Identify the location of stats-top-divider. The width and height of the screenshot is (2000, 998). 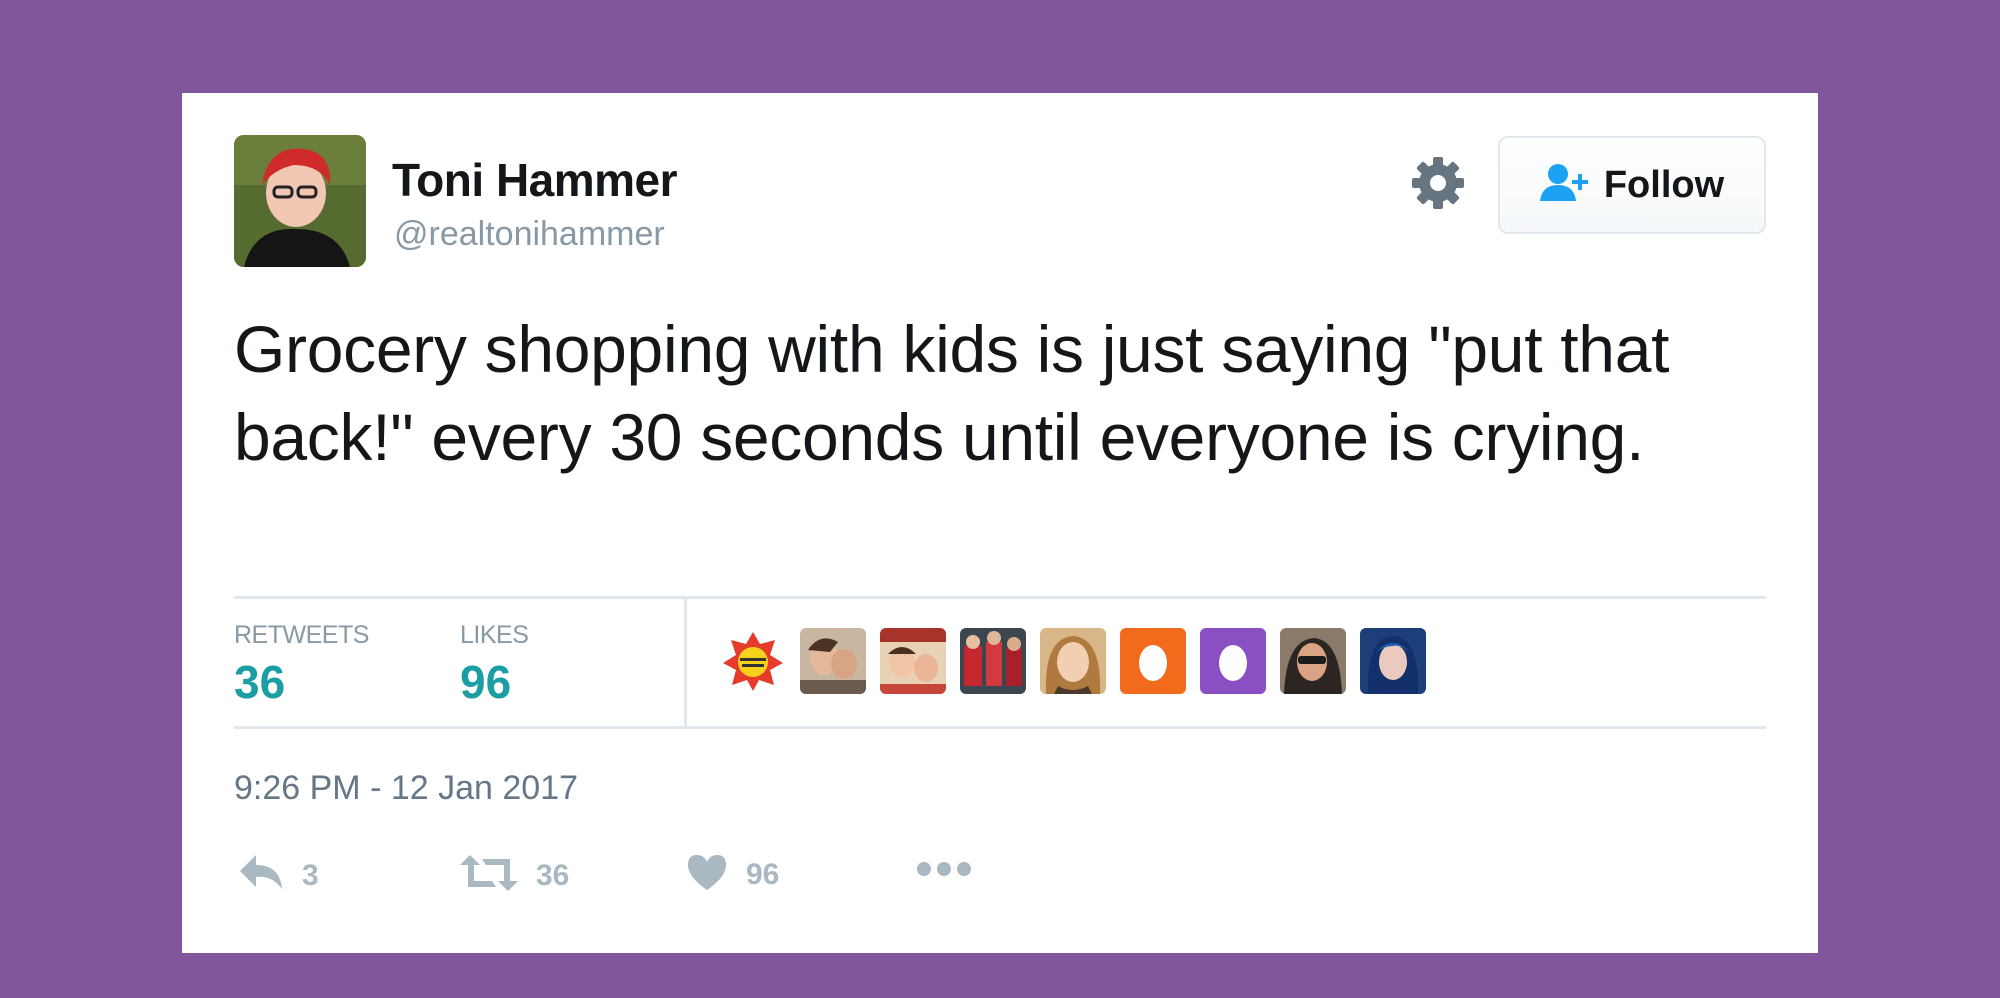
(1000, 597).